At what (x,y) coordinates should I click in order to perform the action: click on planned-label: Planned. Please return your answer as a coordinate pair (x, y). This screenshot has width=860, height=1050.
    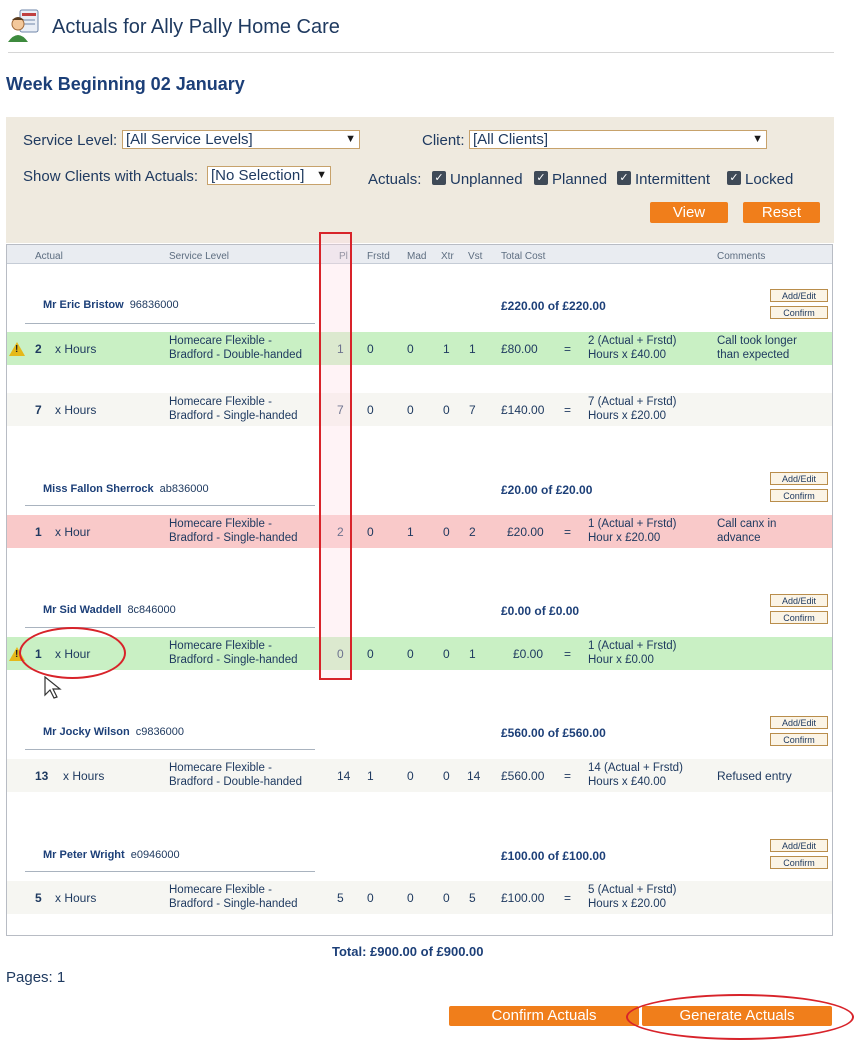
    Looking at the image, I should click on (580, 179).